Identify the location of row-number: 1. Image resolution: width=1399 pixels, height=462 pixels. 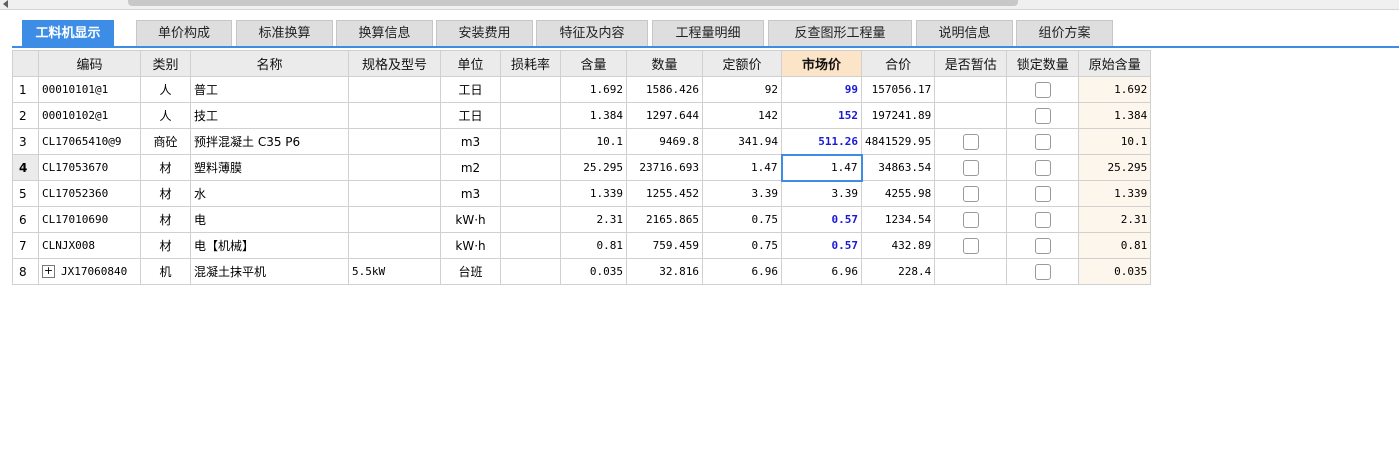
(25, 89).